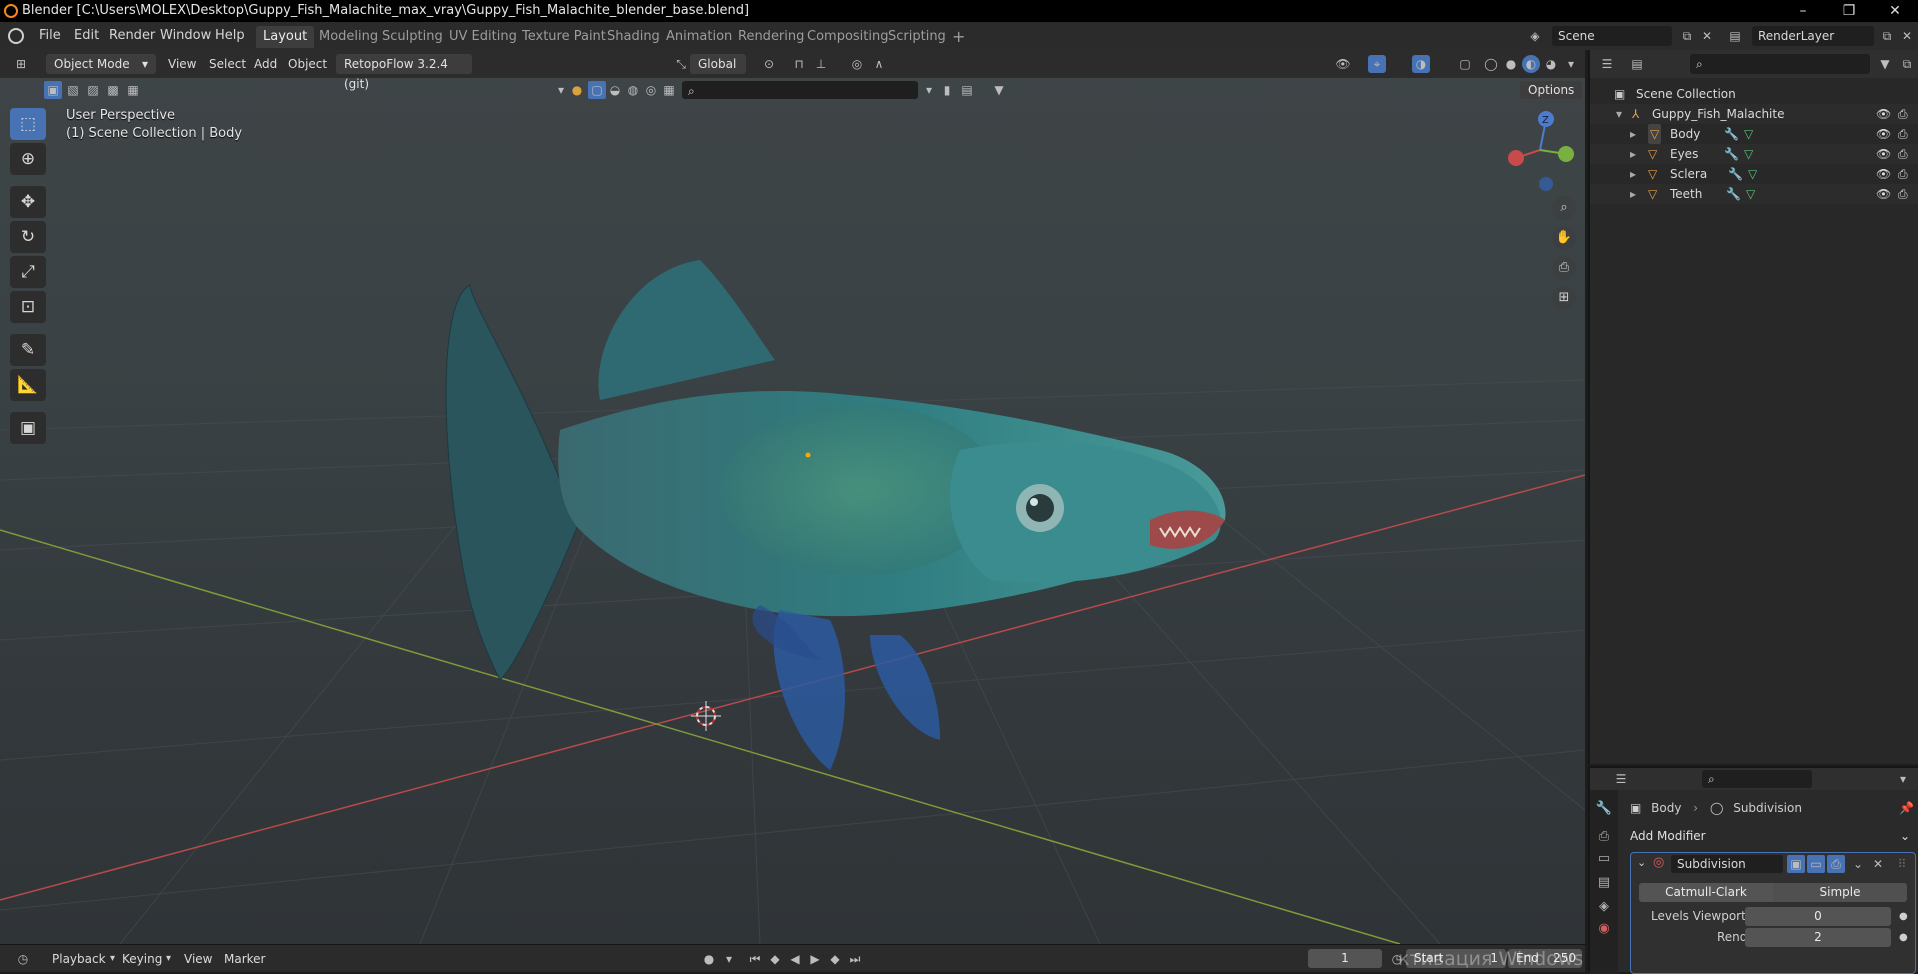 This screenshot has width=1918, height=974. What do you see at coordinates (879, 64) in the screenshot?
I see `falloff-icon: ∧` at bounding box center [879, 64].